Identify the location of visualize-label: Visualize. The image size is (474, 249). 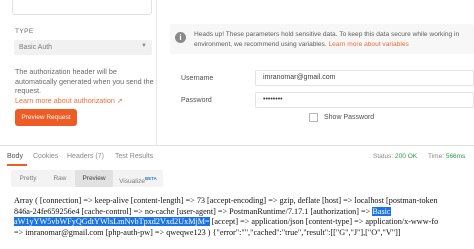
(132, 182).